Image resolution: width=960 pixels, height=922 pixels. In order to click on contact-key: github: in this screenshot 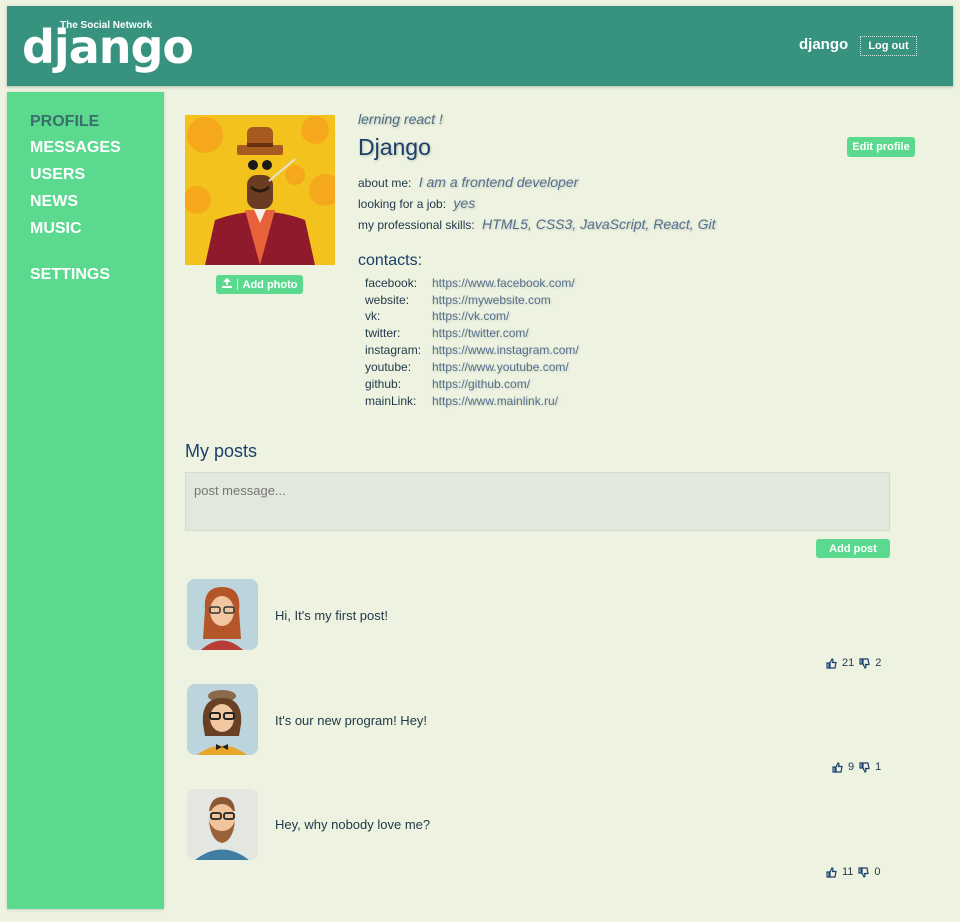, I will do `click(383, 384)`.